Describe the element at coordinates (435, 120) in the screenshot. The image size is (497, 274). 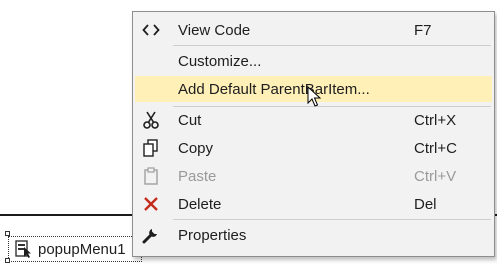
I see `menu-item-shortcut: Ctrl+X` at that location.